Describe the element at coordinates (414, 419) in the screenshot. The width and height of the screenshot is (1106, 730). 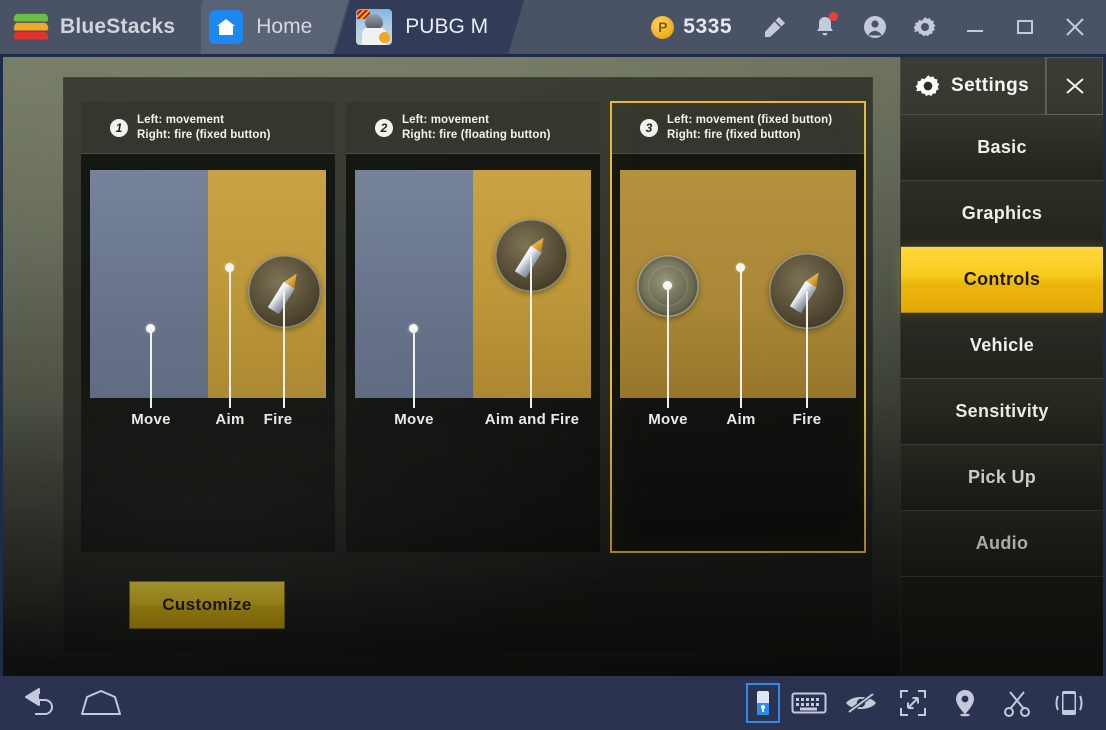
I see `option-2-label-move: Move` at that location.